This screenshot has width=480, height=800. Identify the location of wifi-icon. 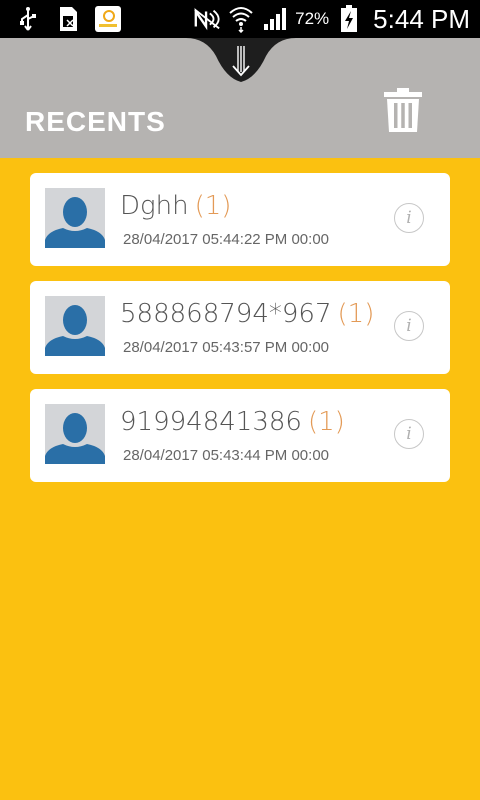
(241, 19).